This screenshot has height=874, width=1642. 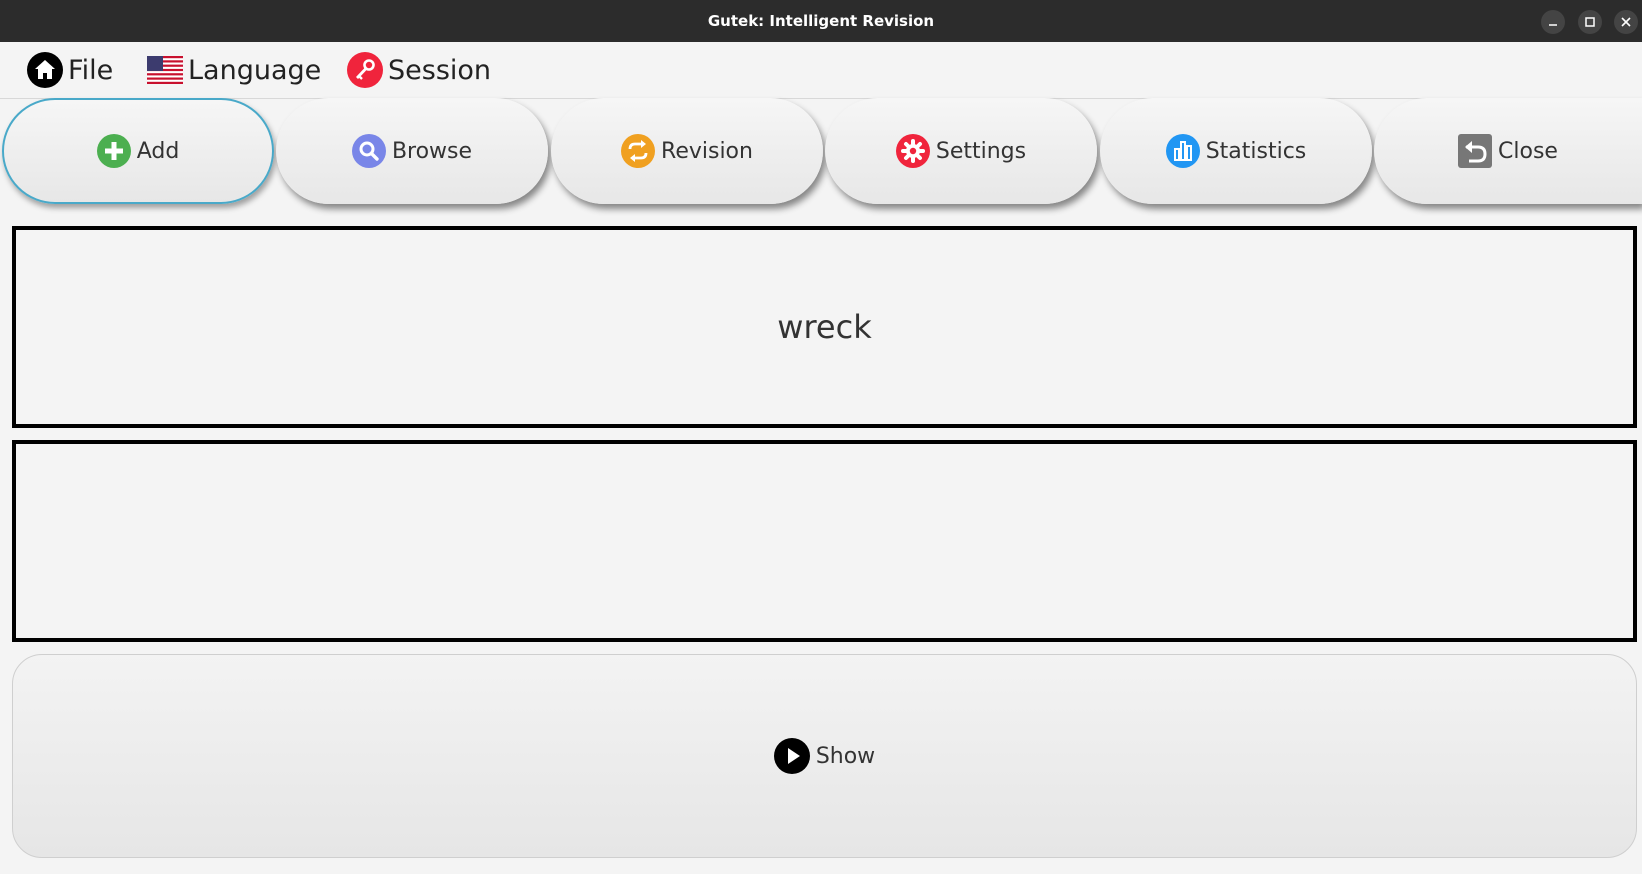 I want to click on revision-button: Revision, so click(x=687, y=151).